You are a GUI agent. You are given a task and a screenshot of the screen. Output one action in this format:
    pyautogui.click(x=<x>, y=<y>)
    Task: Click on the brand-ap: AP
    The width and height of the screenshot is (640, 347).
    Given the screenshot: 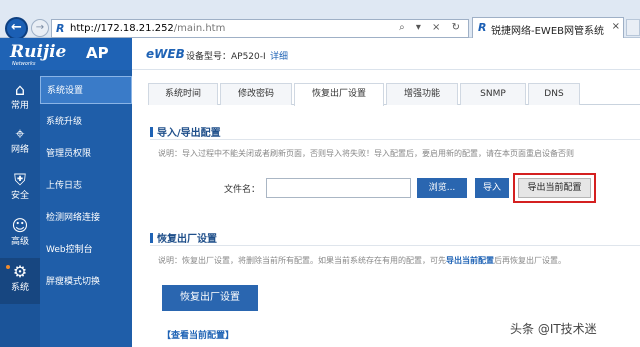 What is the action you would take?
    pyautogui.click(x=97, y=53)
    